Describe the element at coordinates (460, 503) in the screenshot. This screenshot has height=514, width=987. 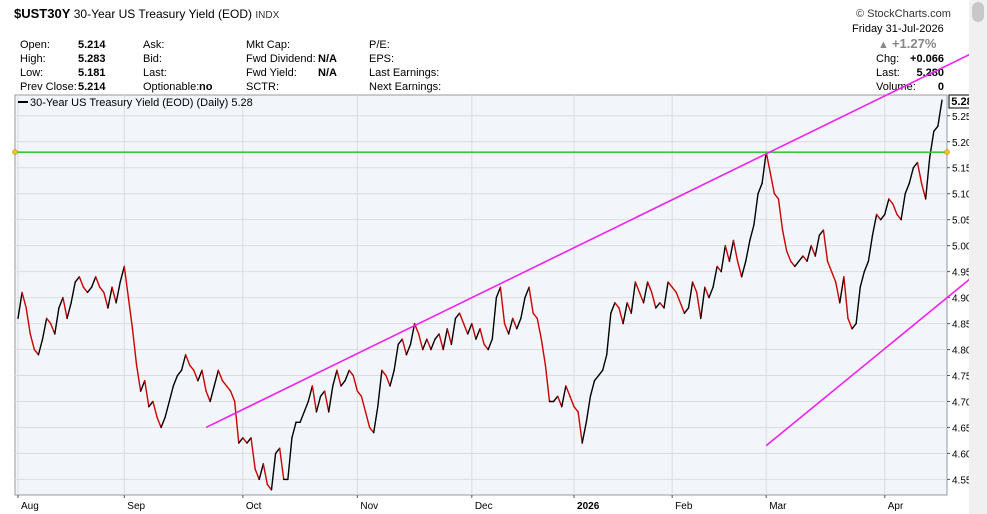
I see `x-axis: AugSepOctNovDec2026FebMarAprMayJunJul` at that location.